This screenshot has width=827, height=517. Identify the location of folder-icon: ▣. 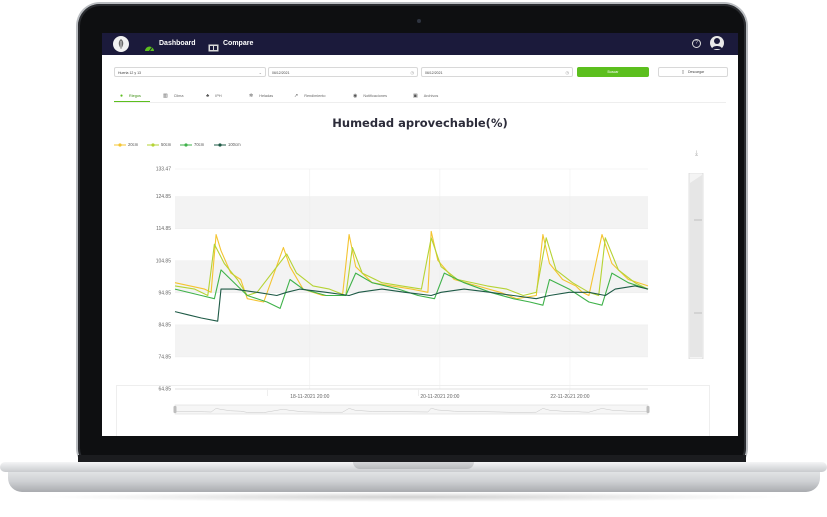
(415, 96).